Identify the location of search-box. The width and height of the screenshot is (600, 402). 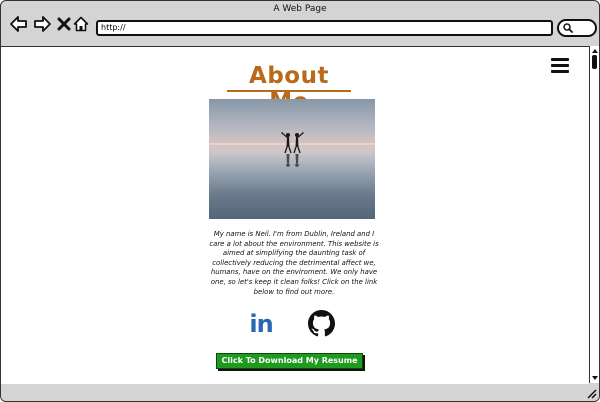
(577, 28).